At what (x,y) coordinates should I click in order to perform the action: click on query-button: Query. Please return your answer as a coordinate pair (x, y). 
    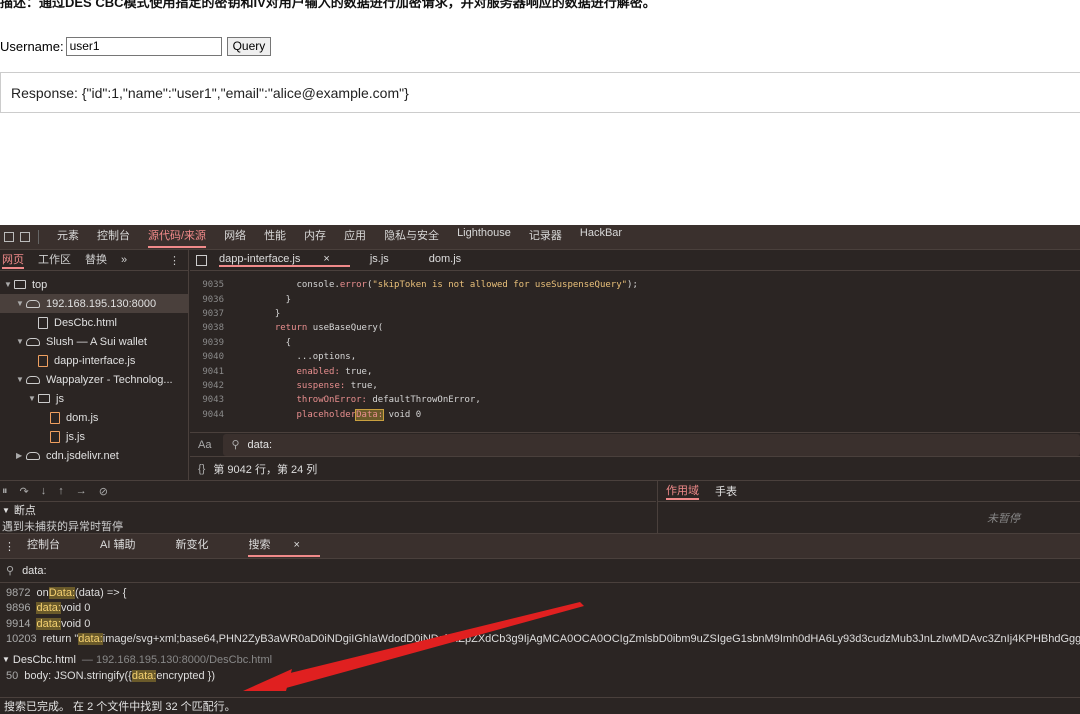
    Looking at the image, I should click on (249, 46).